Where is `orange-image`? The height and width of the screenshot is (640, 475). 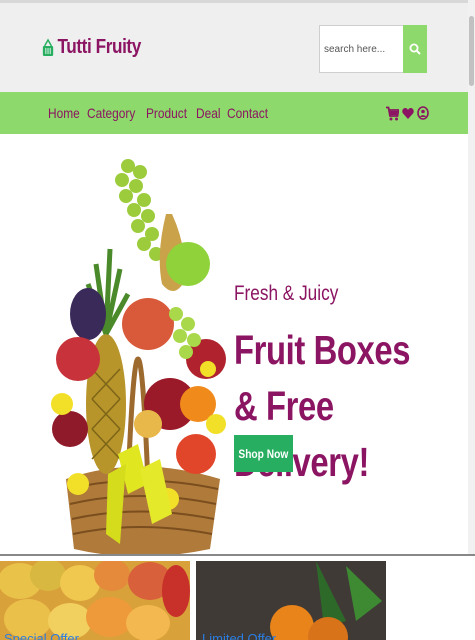
orange-image is located at coordinates (291, 600).